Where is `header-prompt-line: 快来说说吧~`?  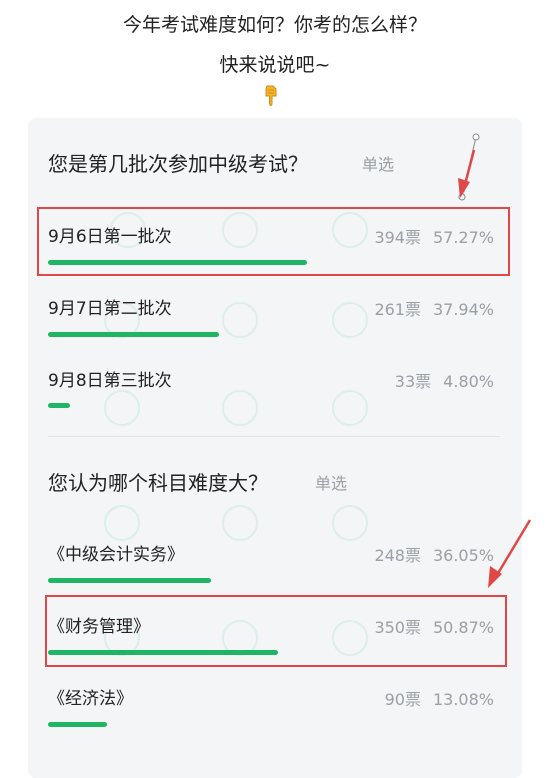 header-prompt-line: 快来说说吧~ is located at coordinates (275, 65).